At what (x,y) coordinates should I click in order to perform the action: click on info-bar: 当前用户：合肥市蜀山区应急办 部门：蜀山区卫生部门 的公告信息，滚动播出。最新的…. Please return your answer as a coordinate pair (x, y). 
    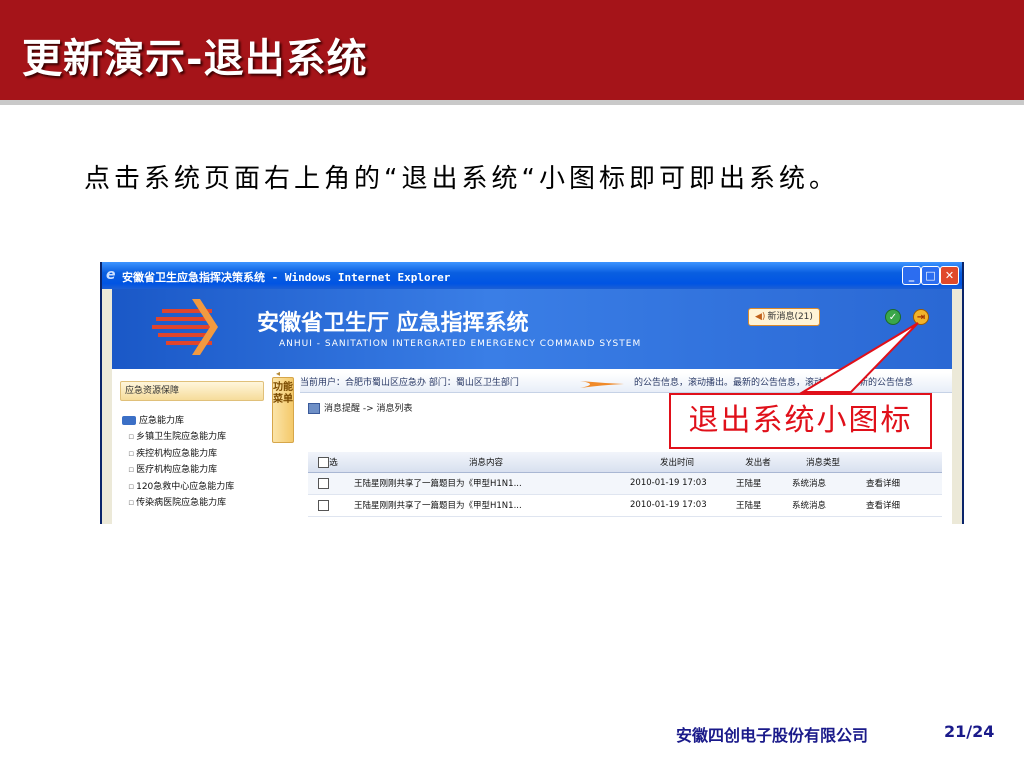
    Looking at the image, I should click on (626, 383).